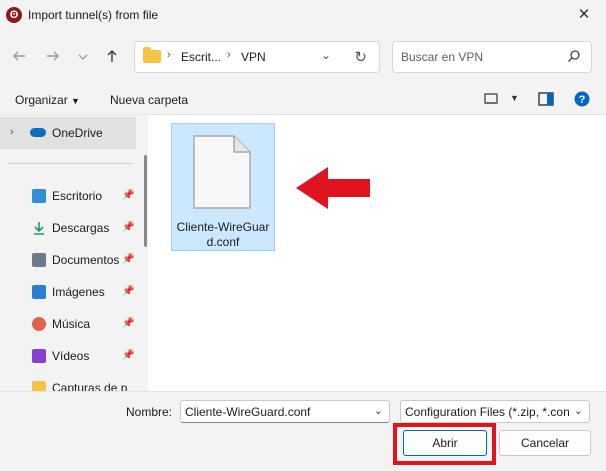  Describe the element at coordinates (149, 100) in the screenshot. I see `new-folder-button: Nueva carpeta` at that location.